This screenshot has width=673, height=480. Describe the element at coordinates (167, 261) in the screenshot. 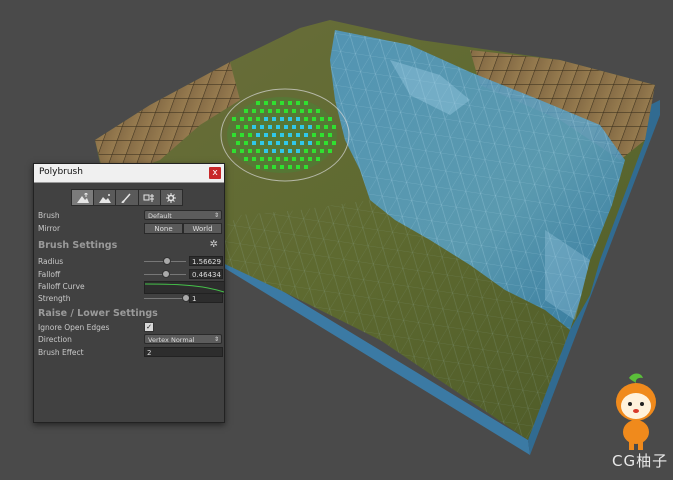

I see `radius-slider-knob` at that location.